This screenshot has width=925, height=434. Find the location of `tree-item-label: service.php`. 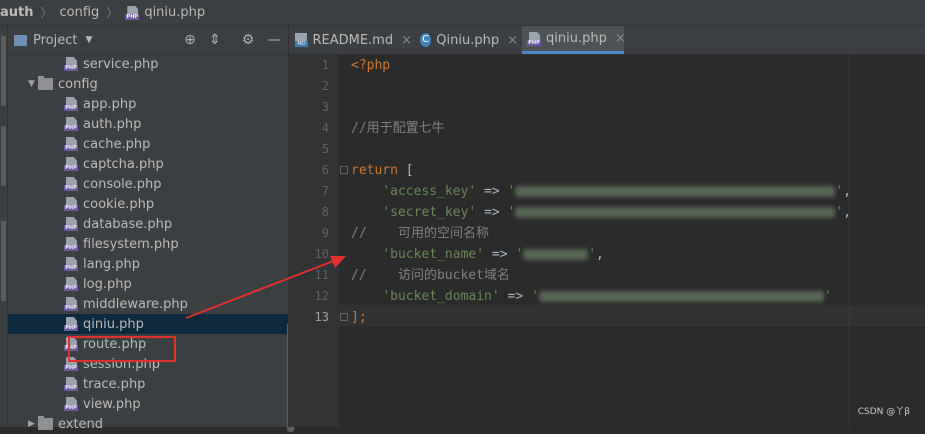

tree-item-label: service.php is located at coordinates (121, 64).